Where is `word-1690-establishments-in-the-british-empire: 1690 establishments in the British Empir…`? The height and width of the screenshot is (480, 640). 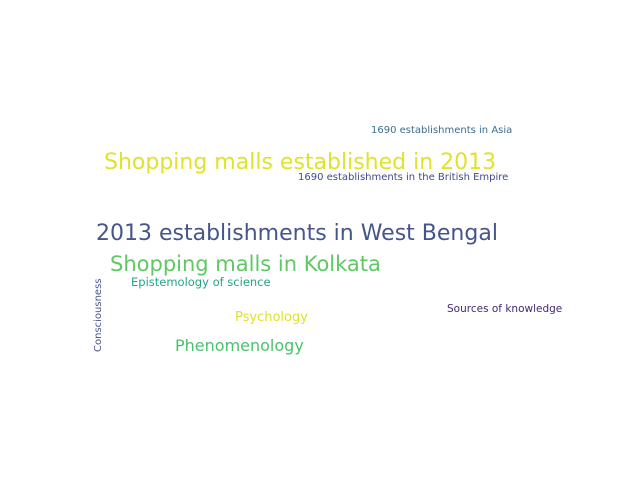 word-1690-establishments-in-the-british-empire: 1690 establishments in the British Empir… is located at coordinates (403, 177).